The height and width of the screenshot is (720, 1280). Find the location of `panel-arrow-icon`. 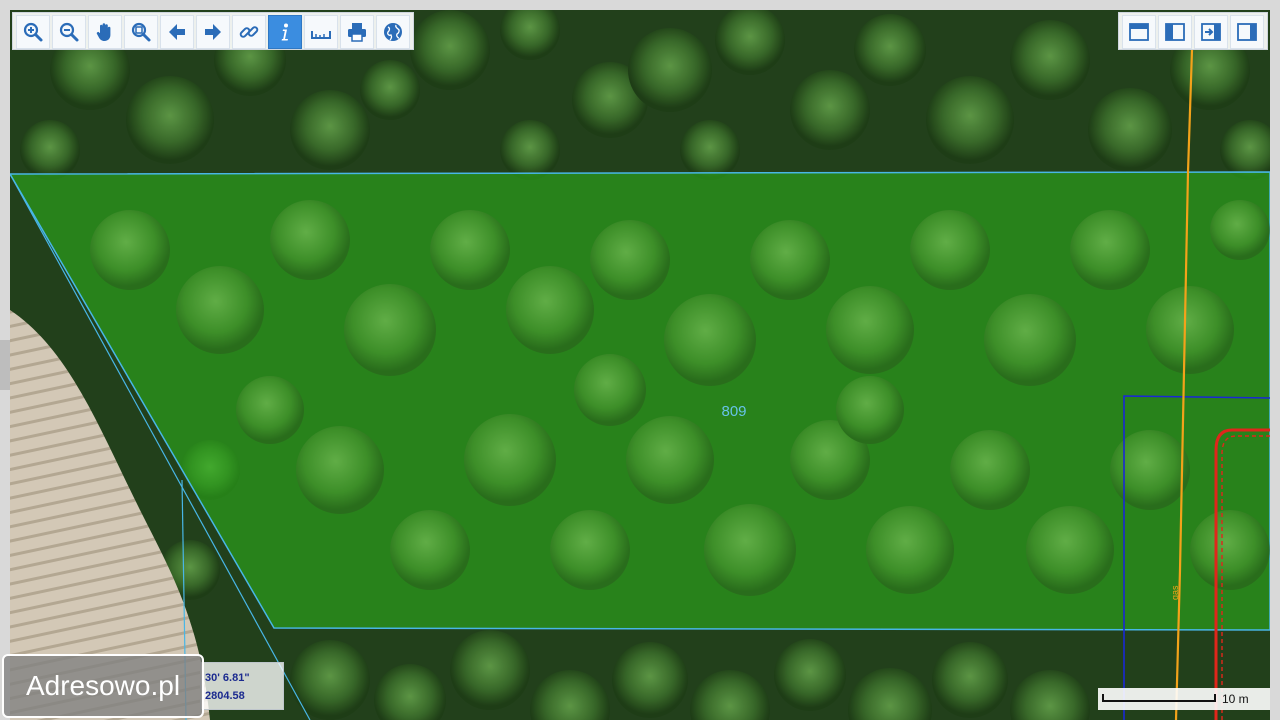

panel-arrow-icon is located at coordinates (1211, 32).